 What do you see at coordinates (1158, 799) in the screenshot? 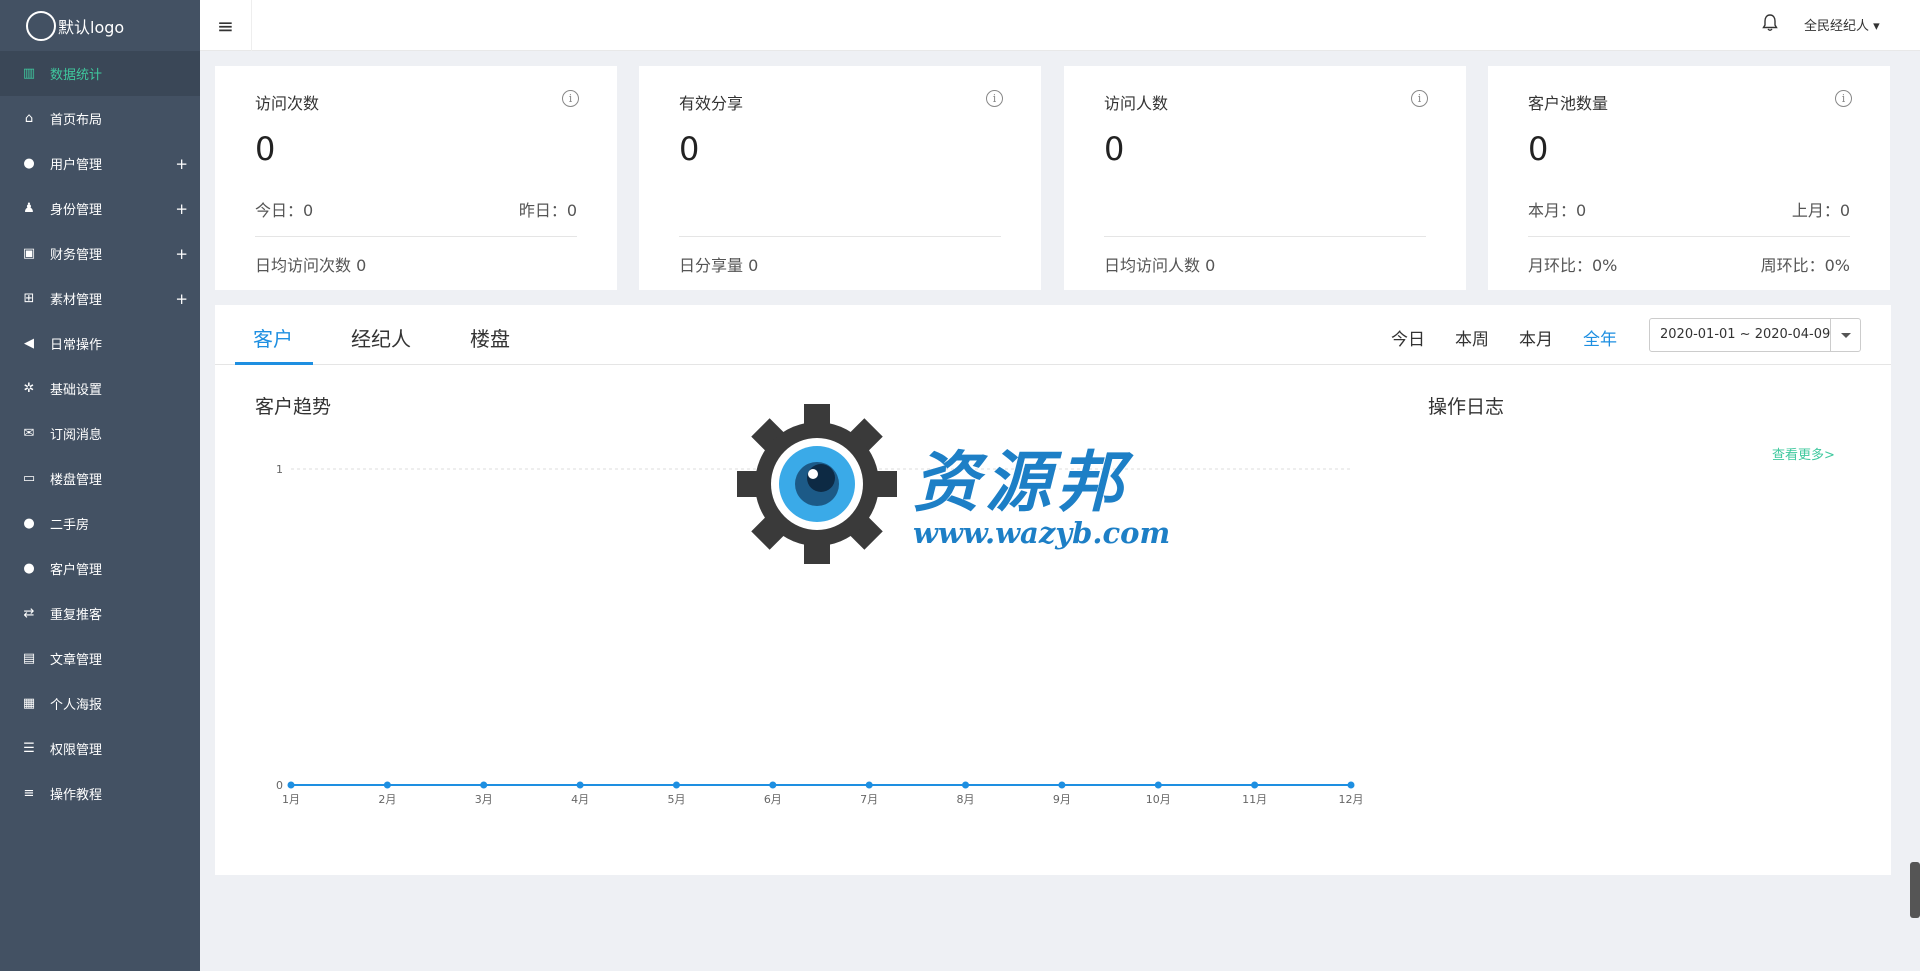
I see `x-tick-label: 10月` at bounding box center [1158, 799].